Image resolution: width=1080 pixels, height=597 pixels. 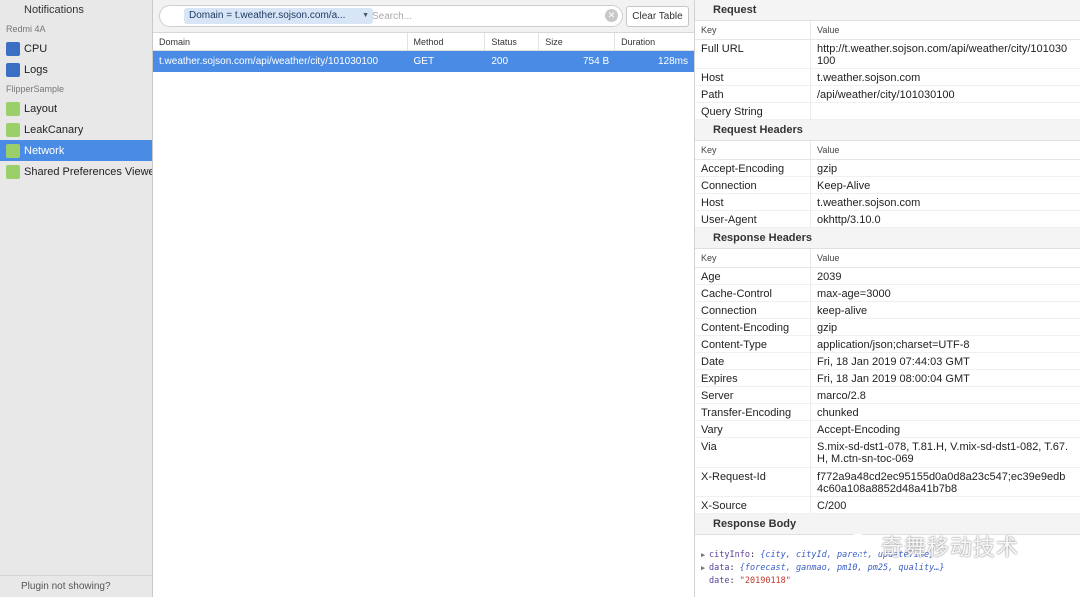 What do you see at coordinates (943, 344) in the screenshot?
I see `row-value: application/json;charset=UTF-8` at bounding box center [943, 344].